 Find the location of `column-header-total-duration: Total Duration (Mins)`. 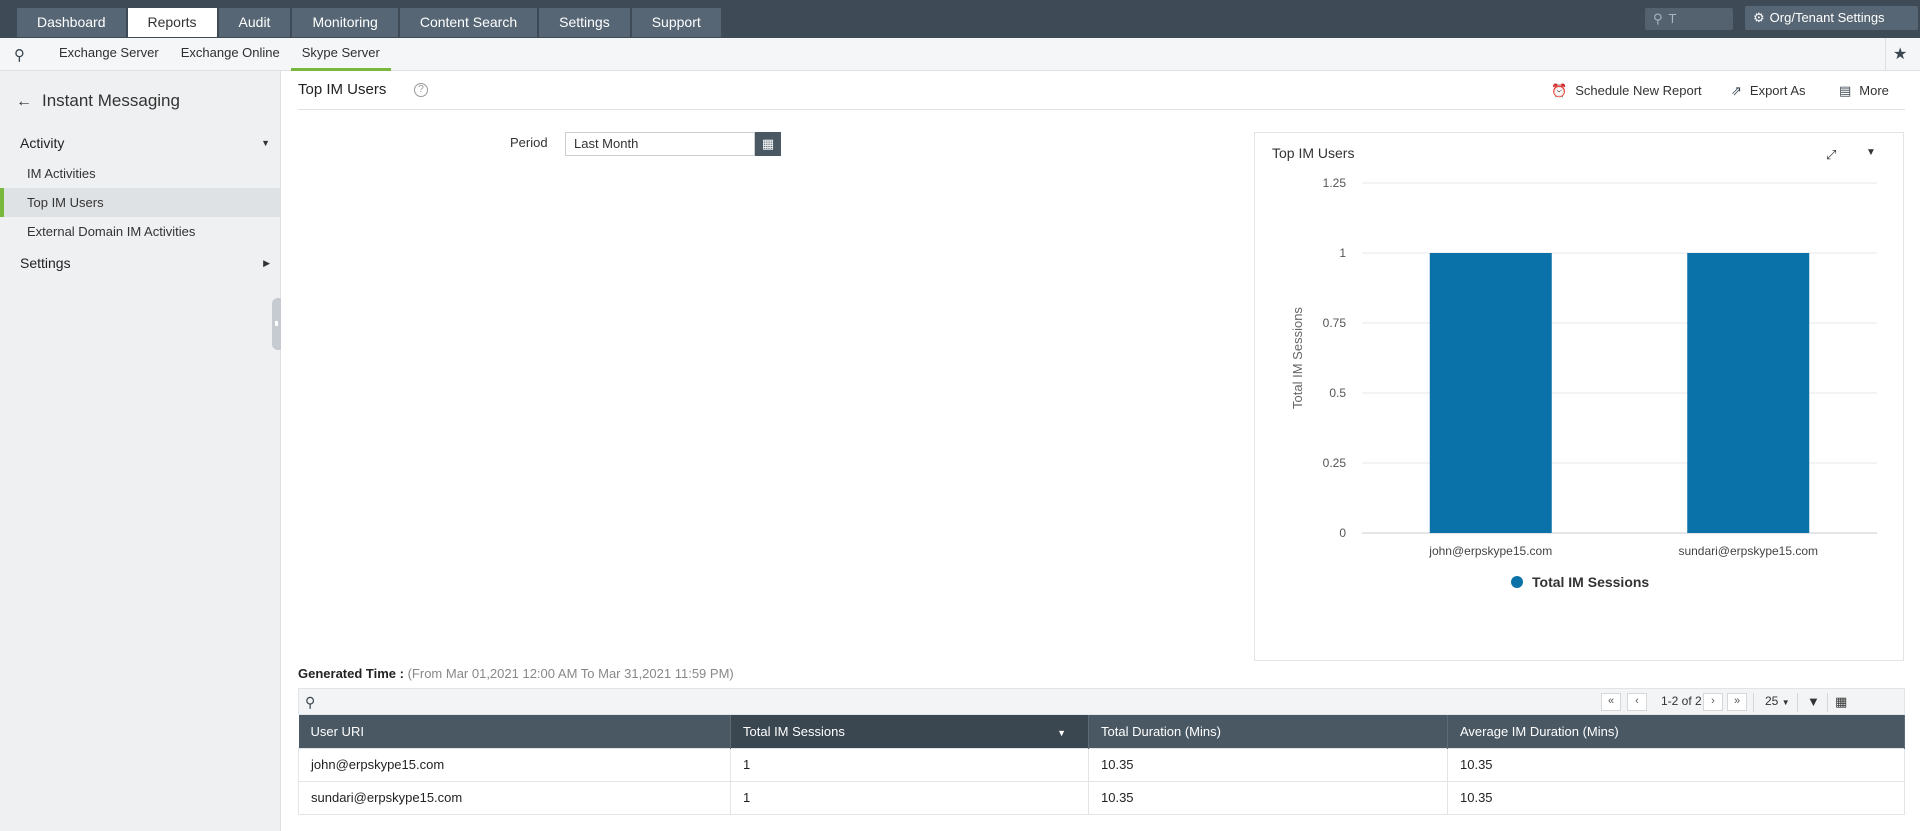

column-header-total-duration: Total Duration (Mins) is located at coordinates (1268, 731).